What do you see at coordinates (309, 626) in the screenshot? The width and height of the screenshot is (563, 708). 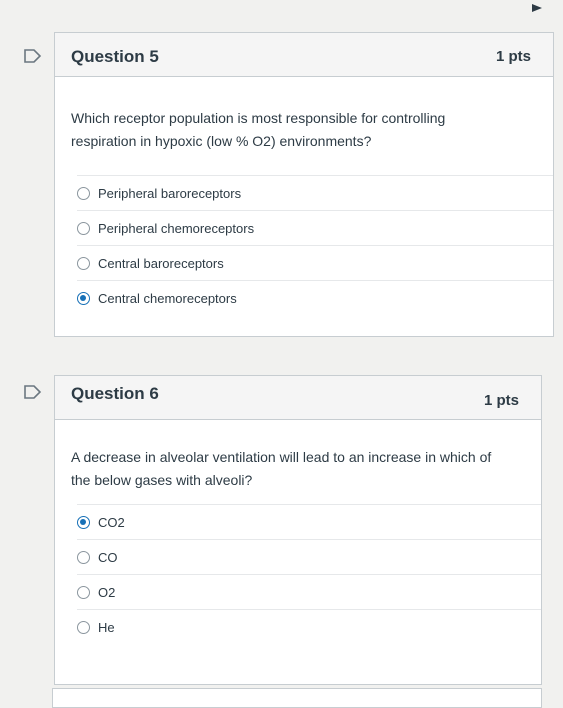 I see `answer-option: He` at bounding box center [309, 626].